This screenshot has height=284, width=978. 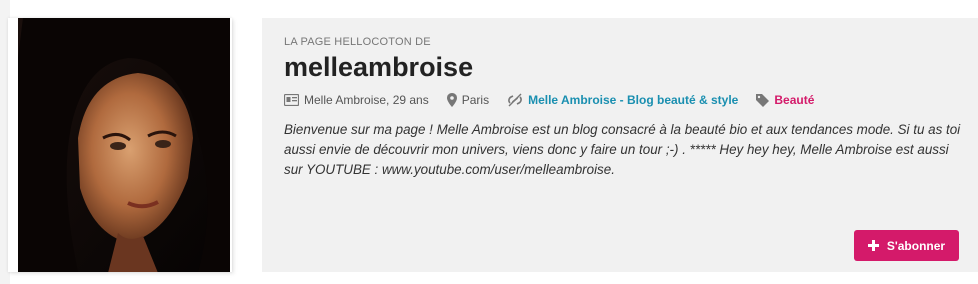 I want to click on blog-link: Melle Ambroise - Blog beauté & style, so click(x=633, y=100).